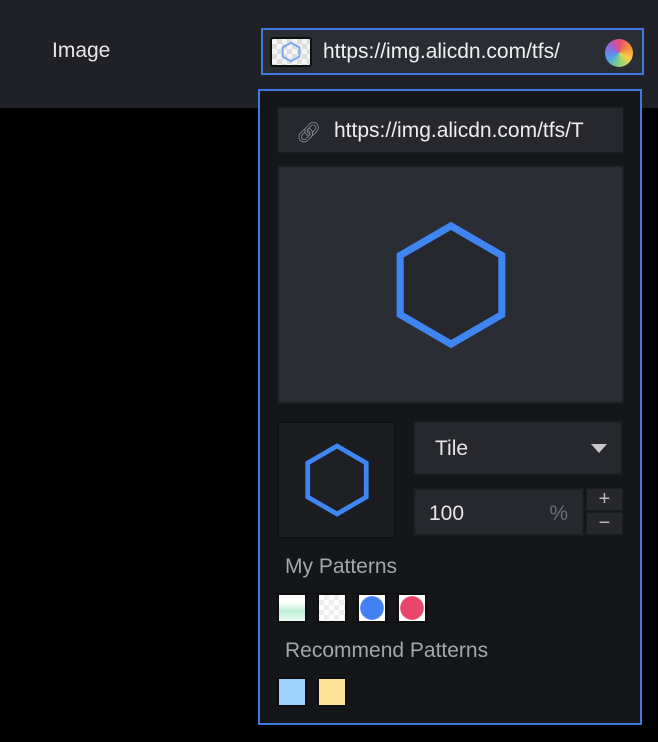  I want to click on scale-value: 100, so click(447, 513).